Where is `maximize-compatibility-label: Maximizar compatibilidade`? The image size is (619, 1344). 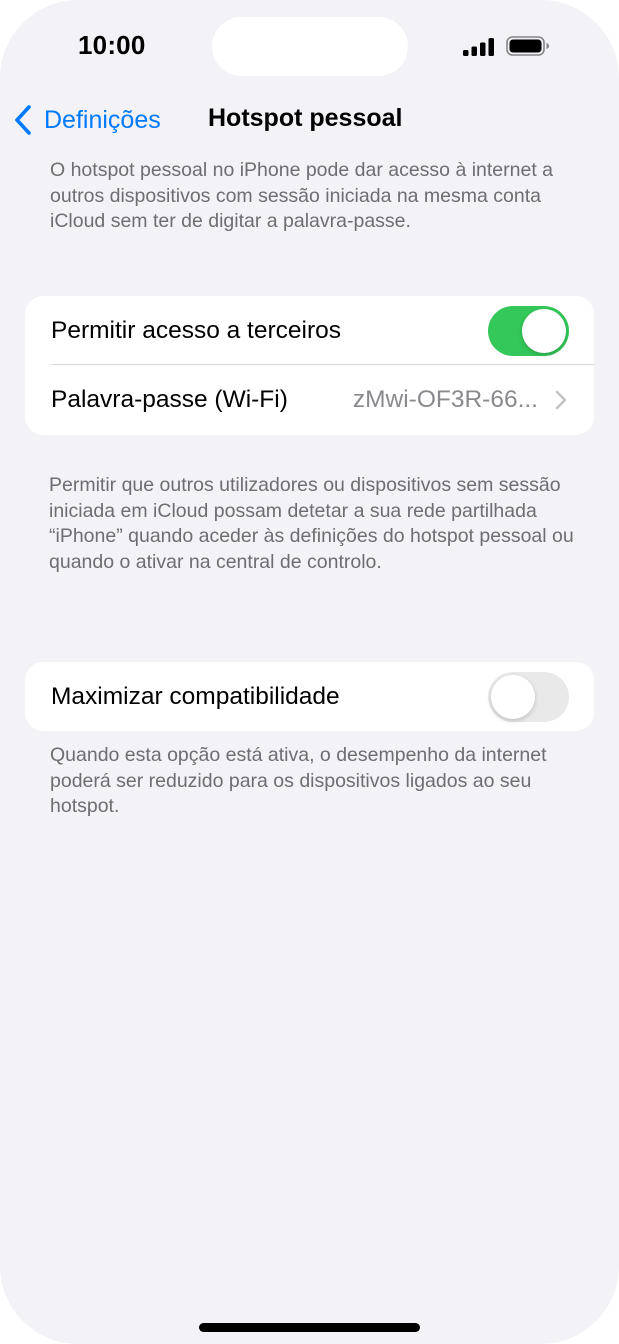
maximize-compatibility-label: Maximizar compatibilidade is located at coordinates (195, 696).